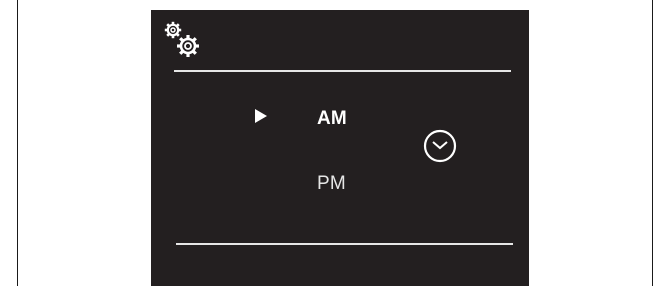  I want to click on footer-divider, so click(344, 244).